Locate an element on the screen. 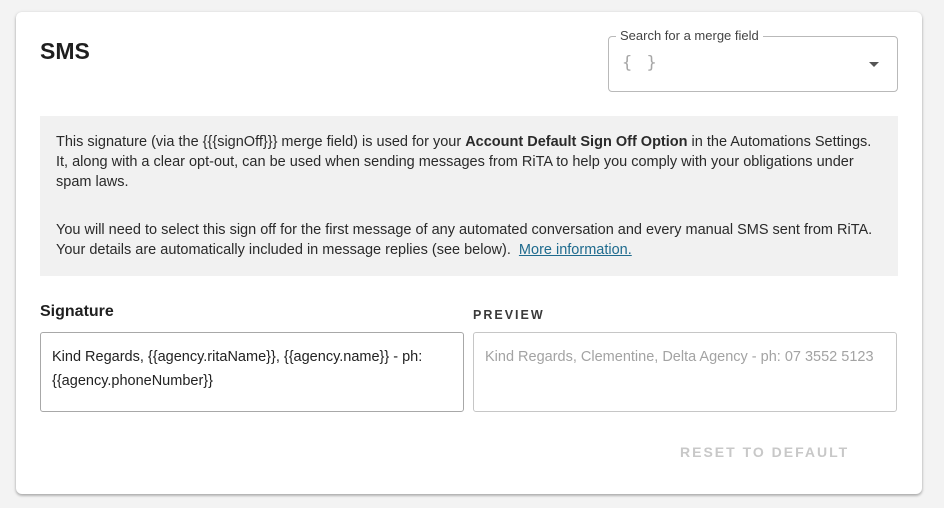  caret-down-icon is located at coordinates (874, 64).